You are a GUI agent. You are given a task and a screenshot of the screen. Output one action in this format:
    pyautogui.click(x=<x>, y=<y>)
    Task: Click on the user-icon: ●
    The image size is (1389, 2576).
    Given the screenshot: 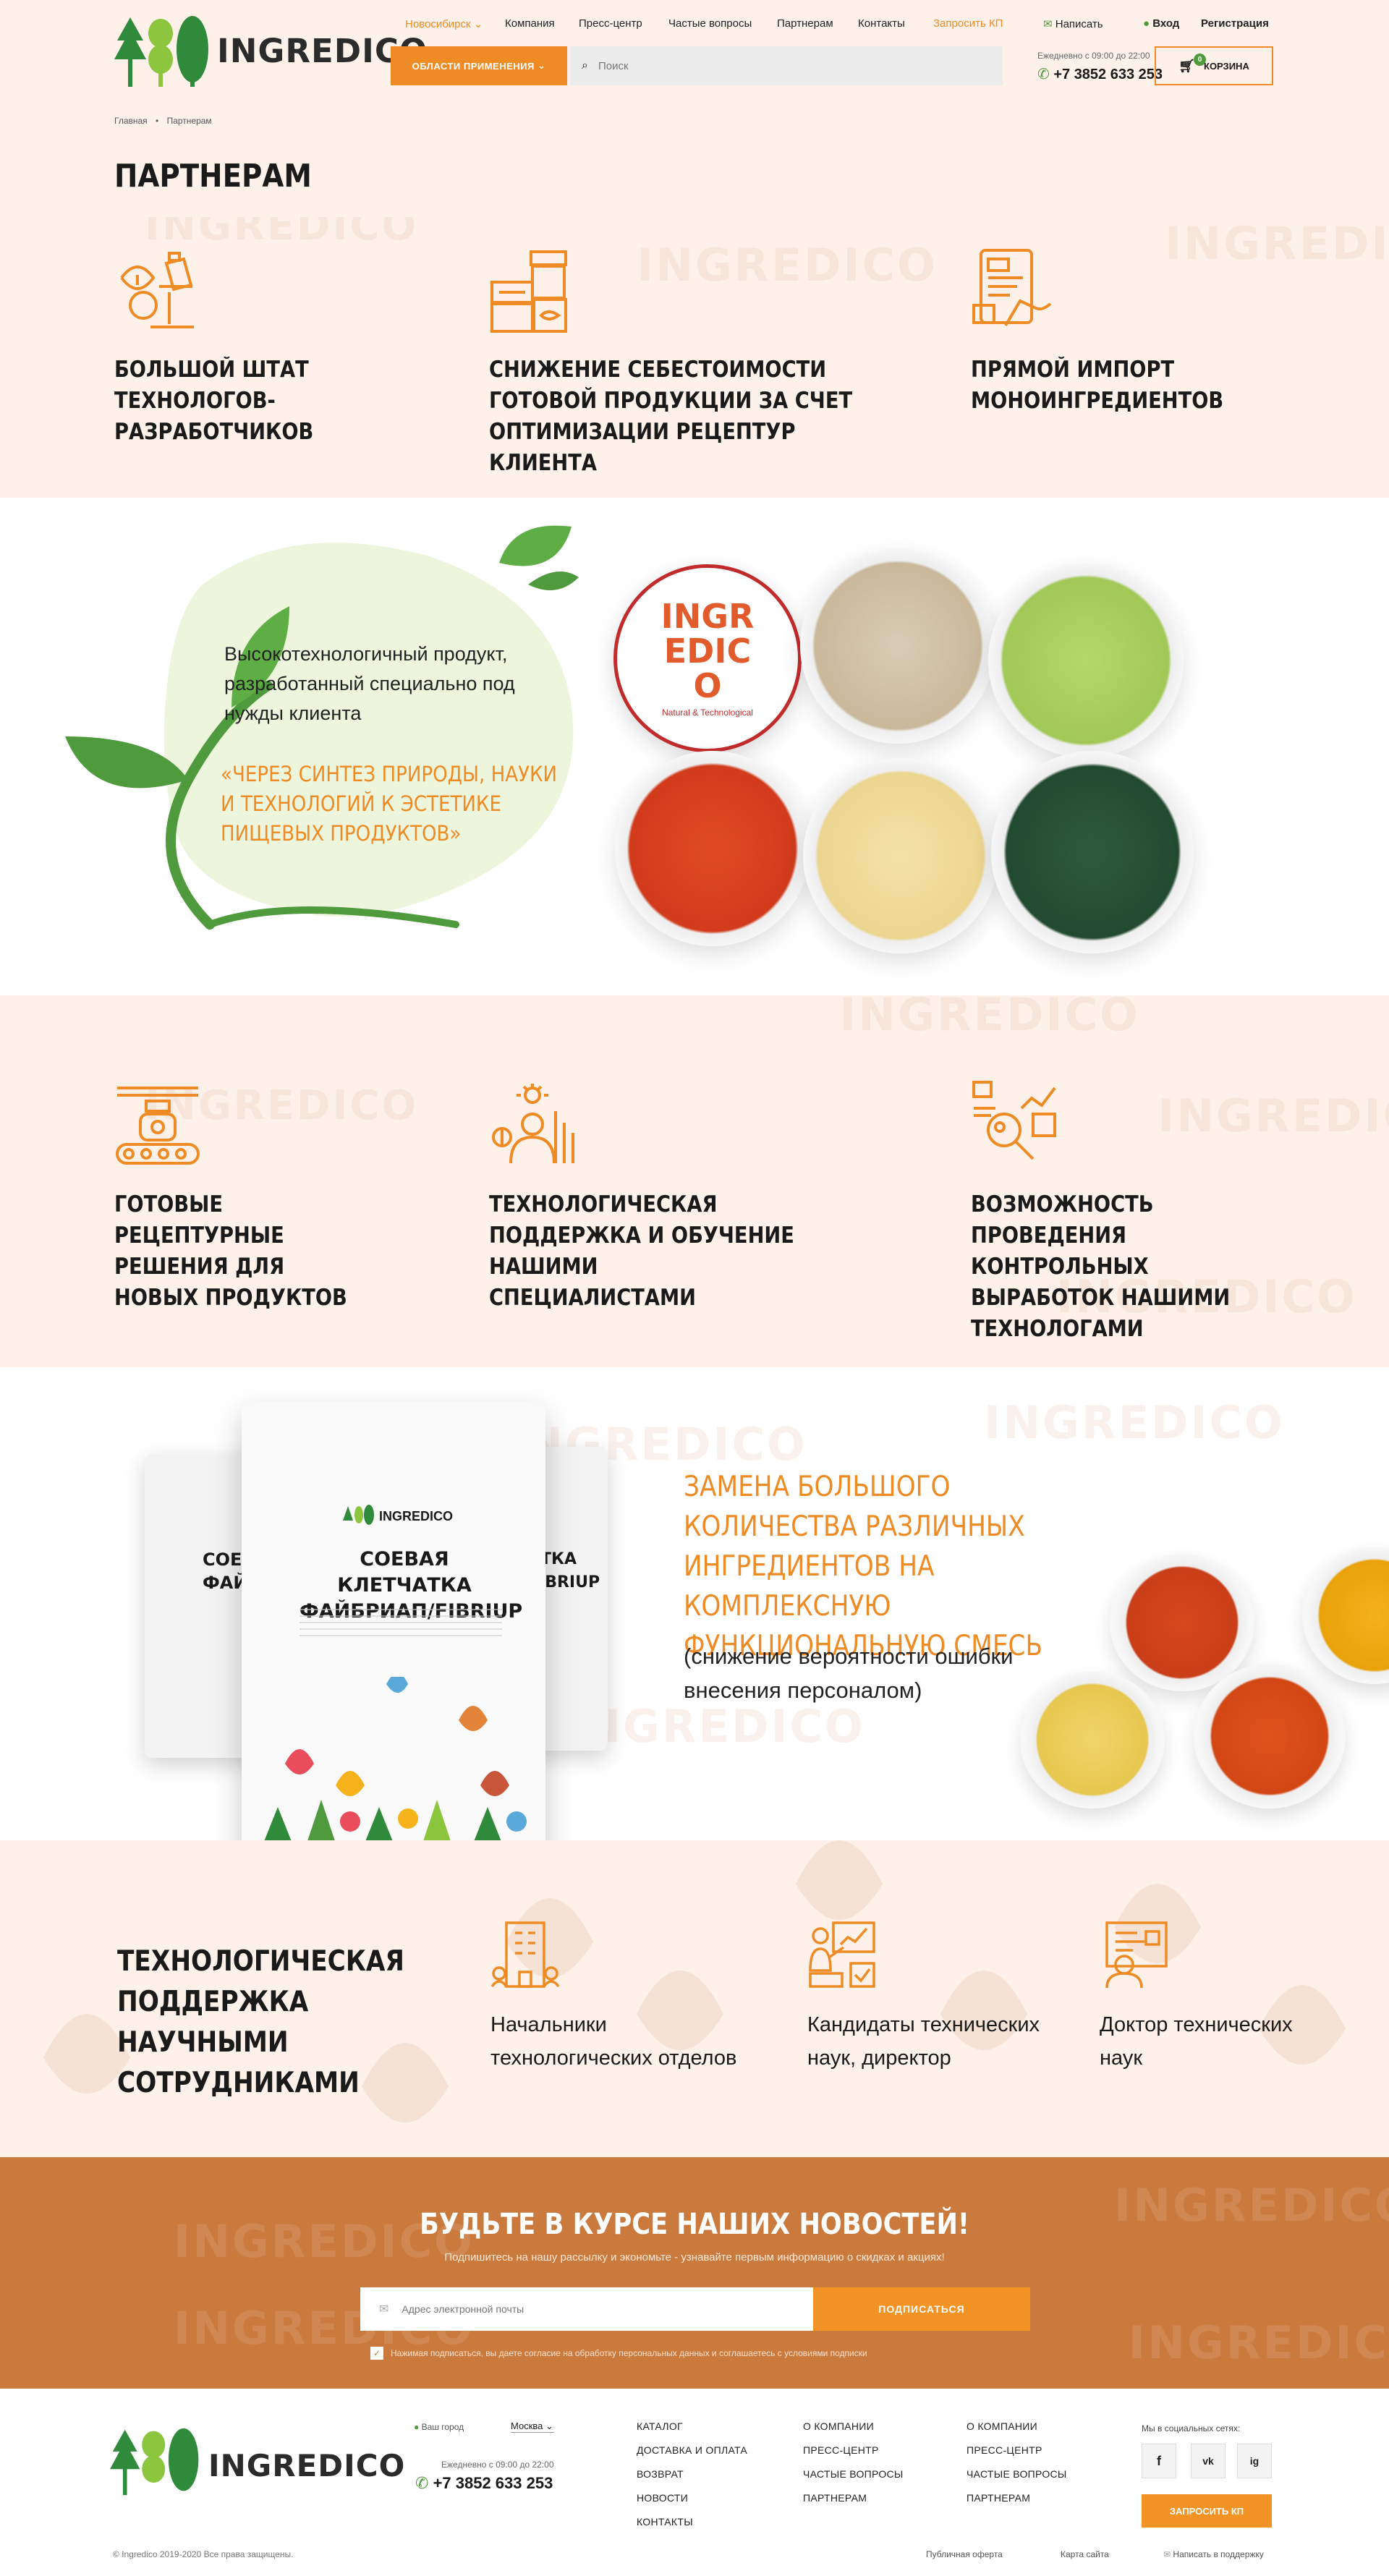 What is the action you would take?
    pyautogui.click(x=1146, y=23)
    